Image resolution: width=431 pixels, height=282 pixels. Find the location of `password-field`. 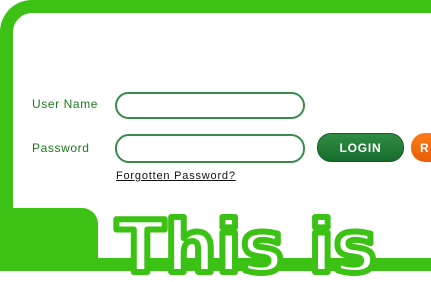

password-field is located at coordinates (210, 148).